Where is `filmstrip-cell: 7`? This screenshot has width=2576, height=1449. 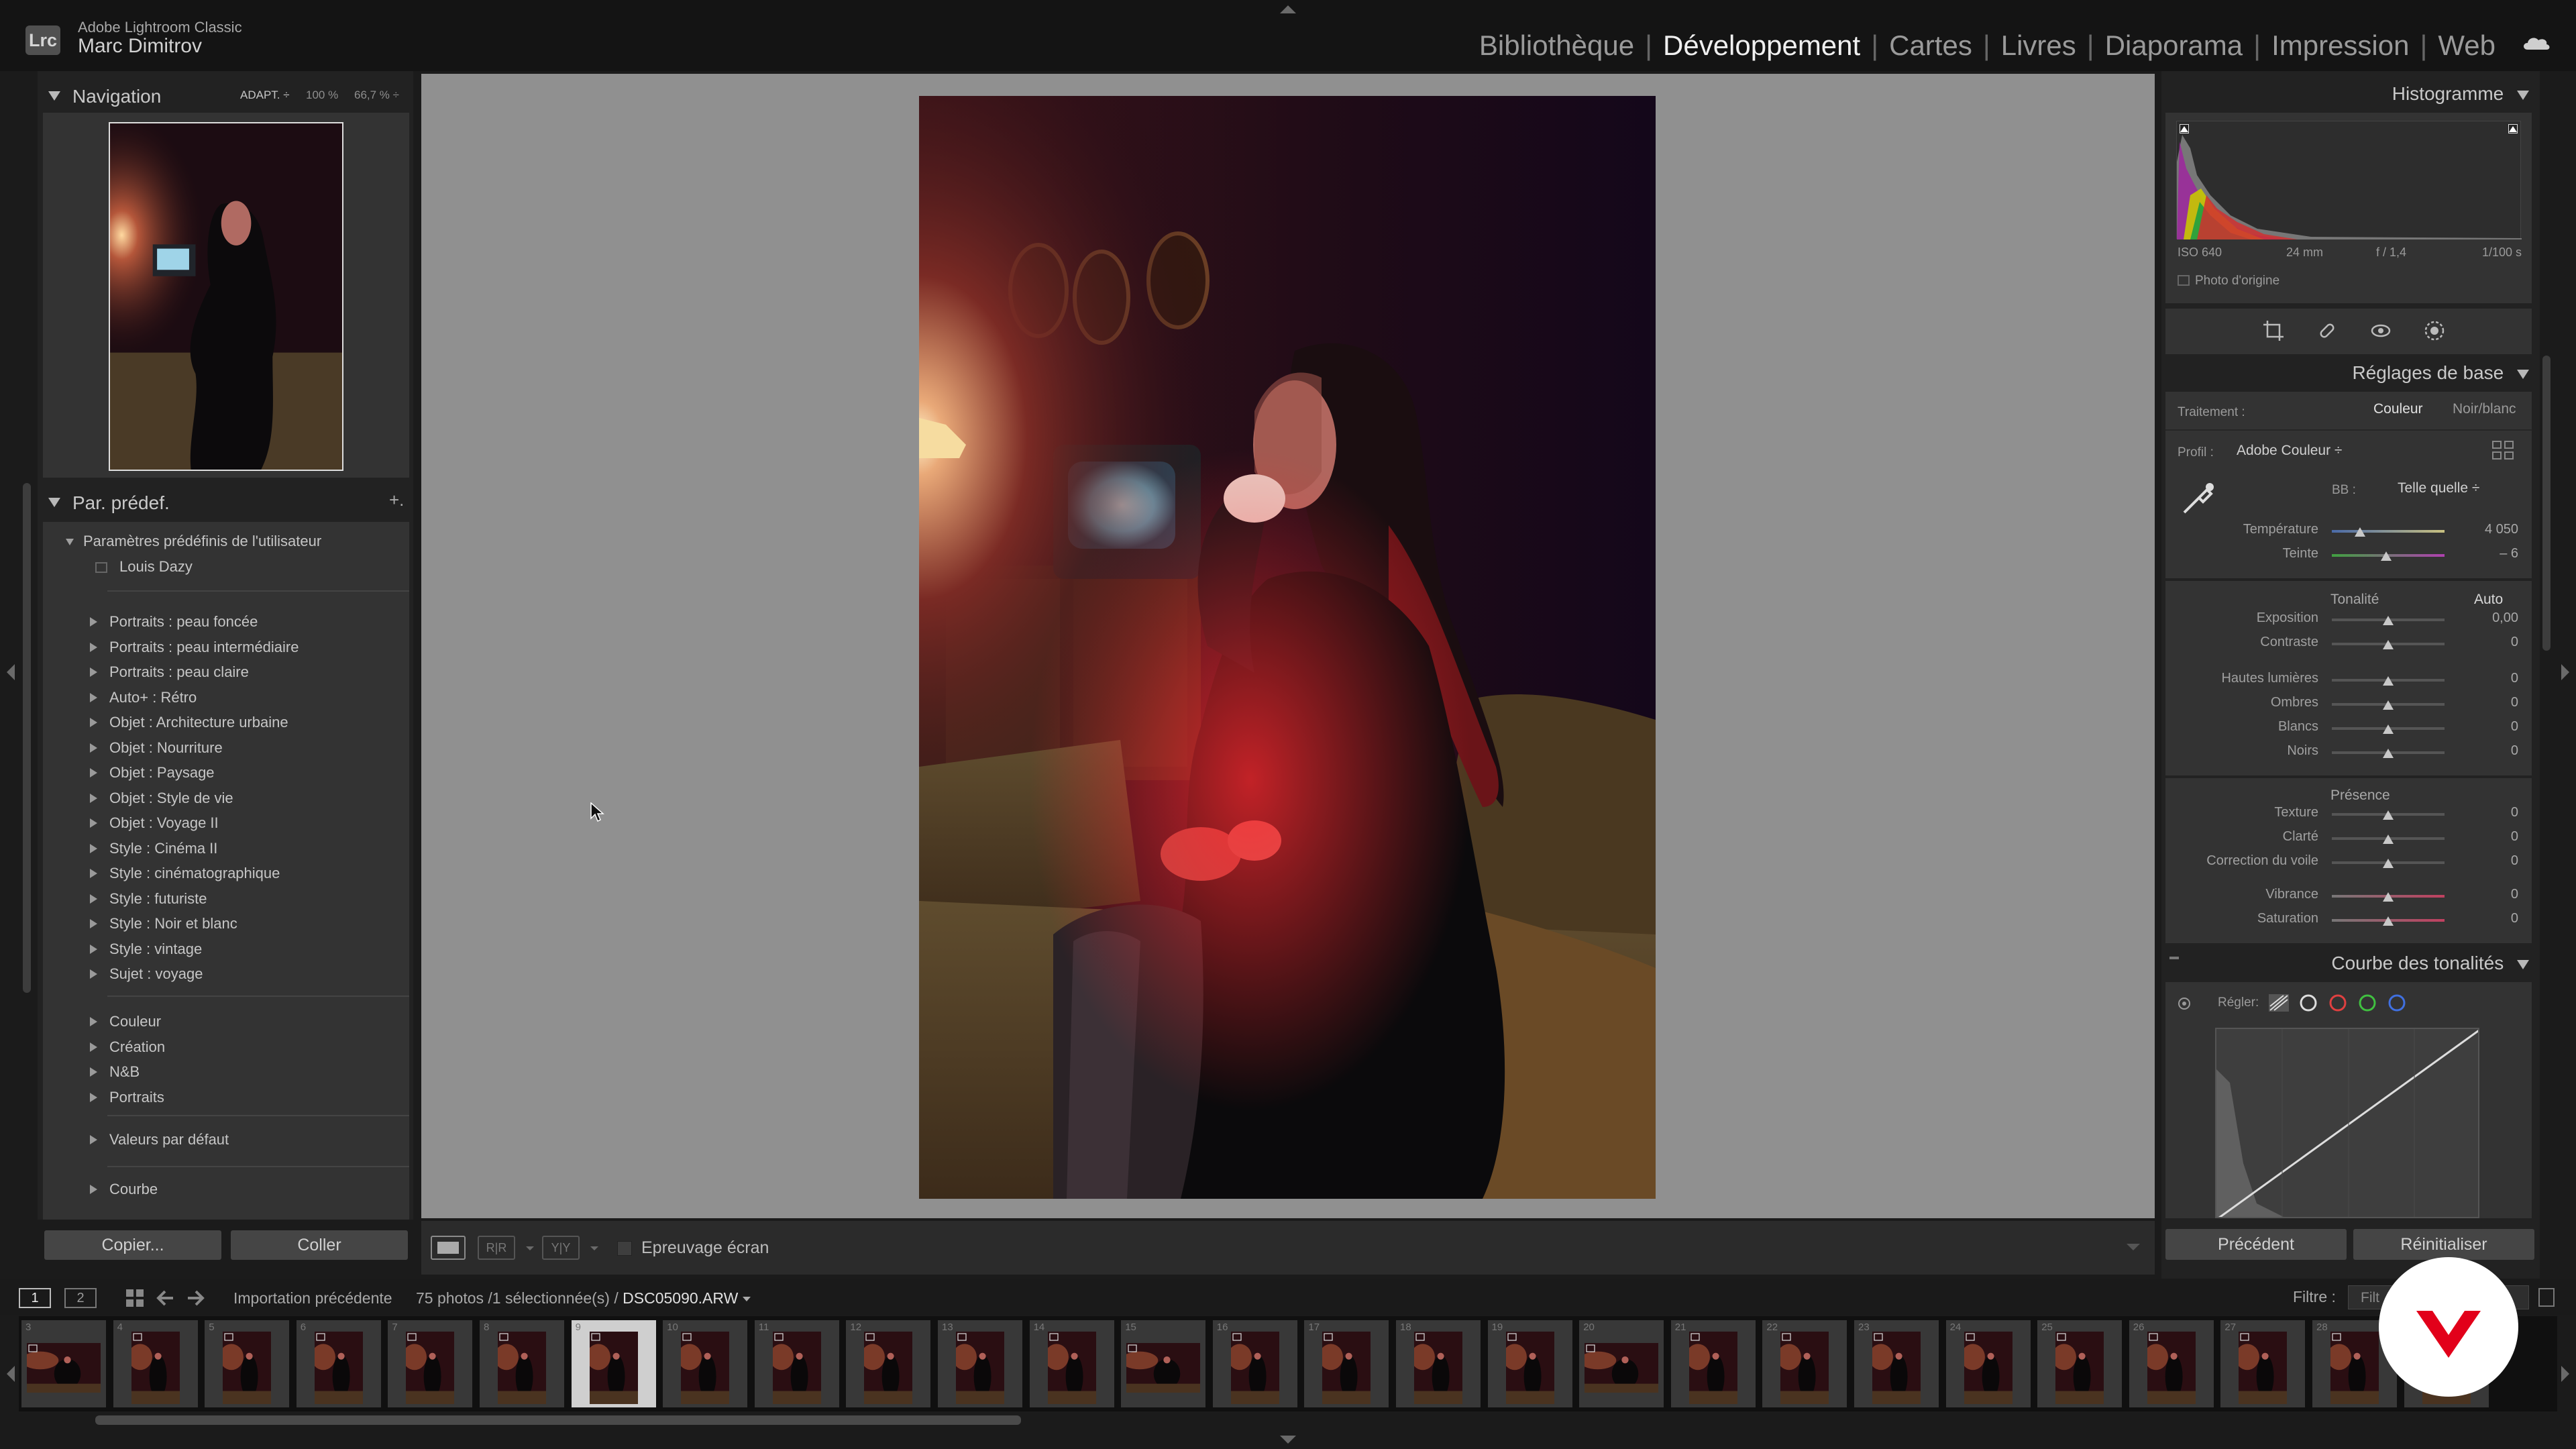
filmstrip-cell: 7 is located at coordinates (430, 1363).